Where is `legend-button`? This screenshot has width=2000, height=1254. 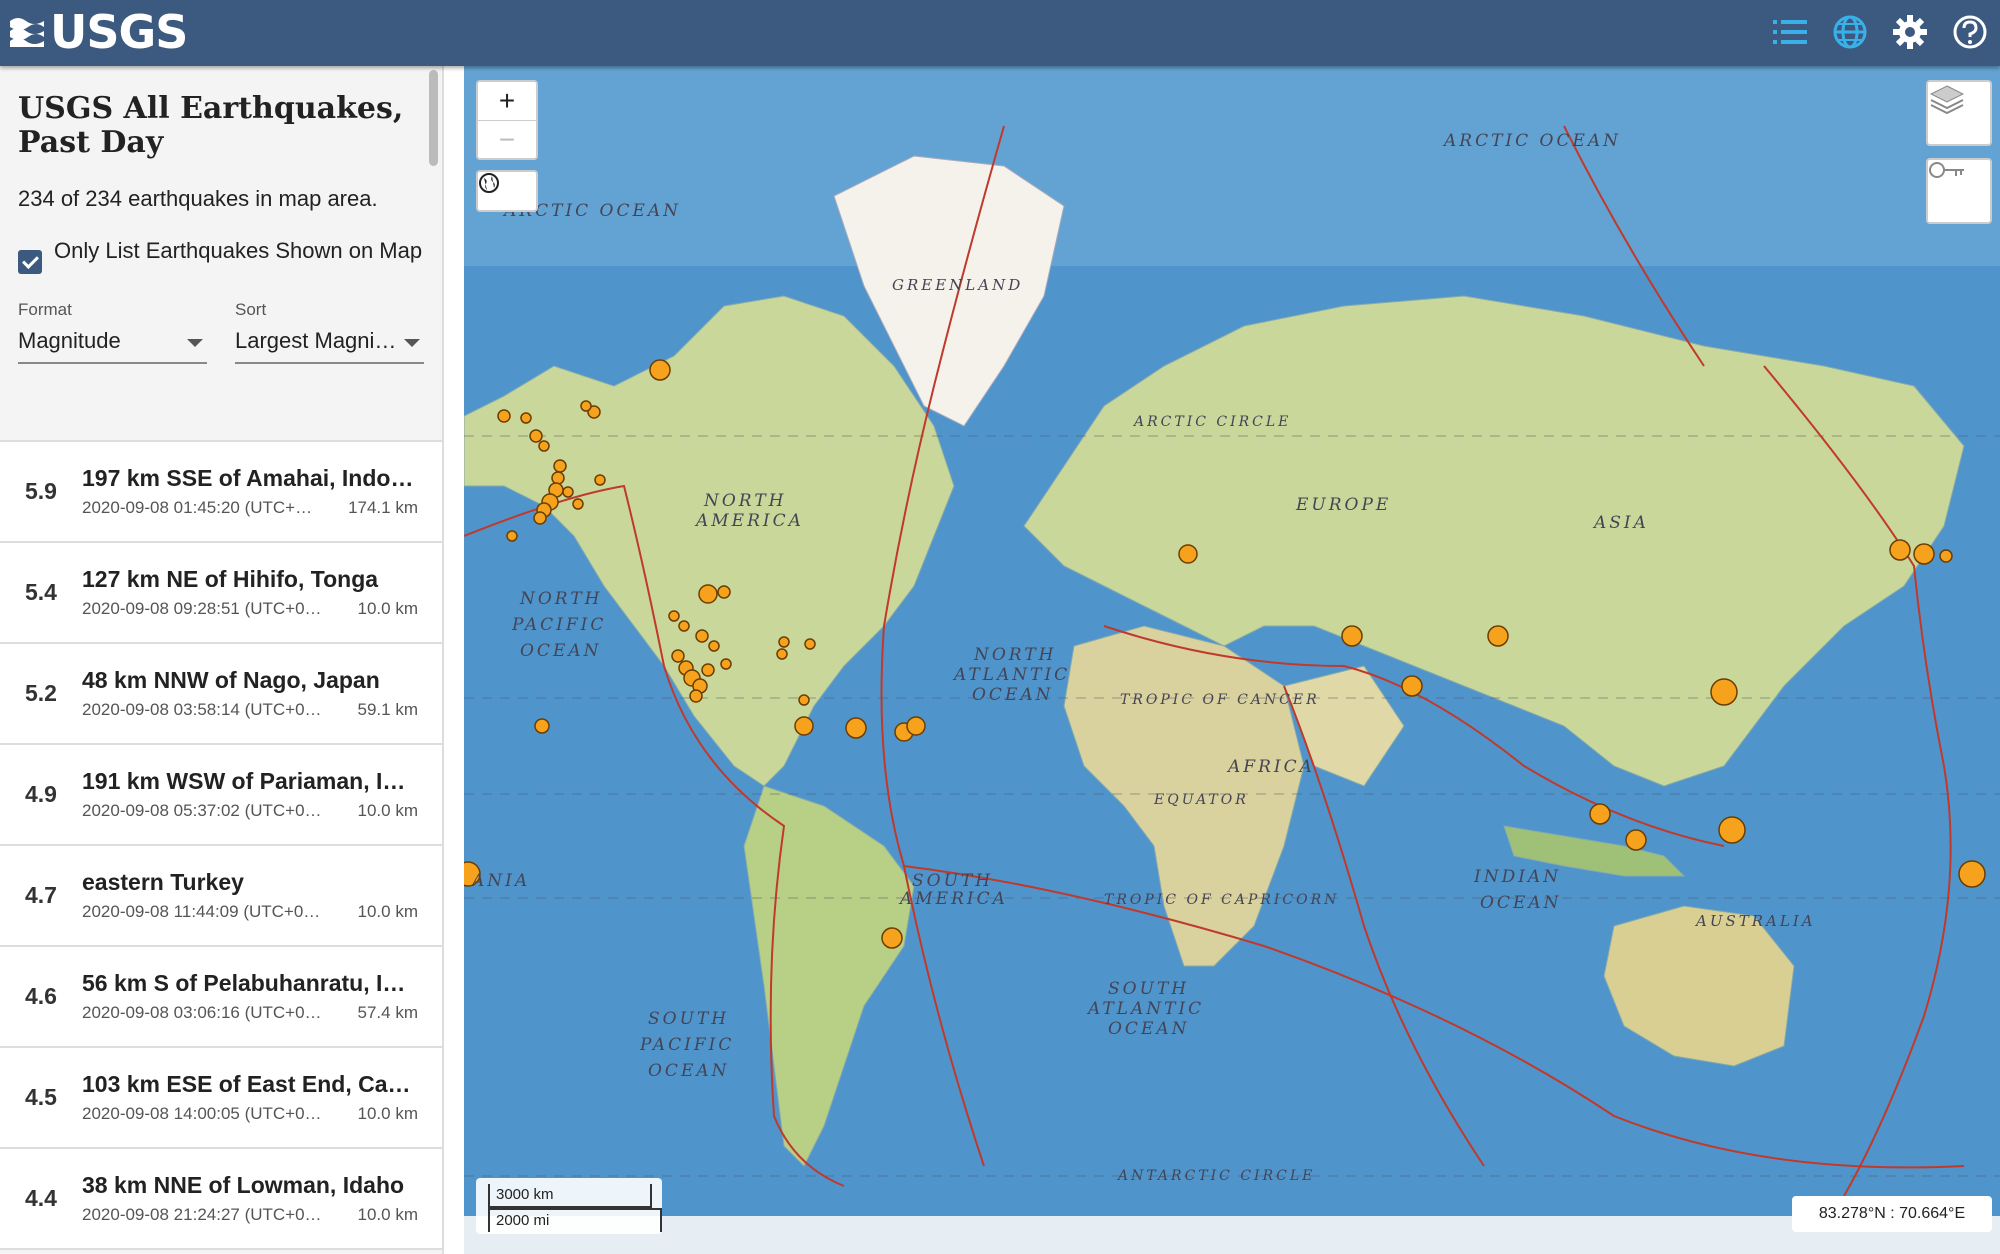
legend-button is located at coordinates (1959, 191).